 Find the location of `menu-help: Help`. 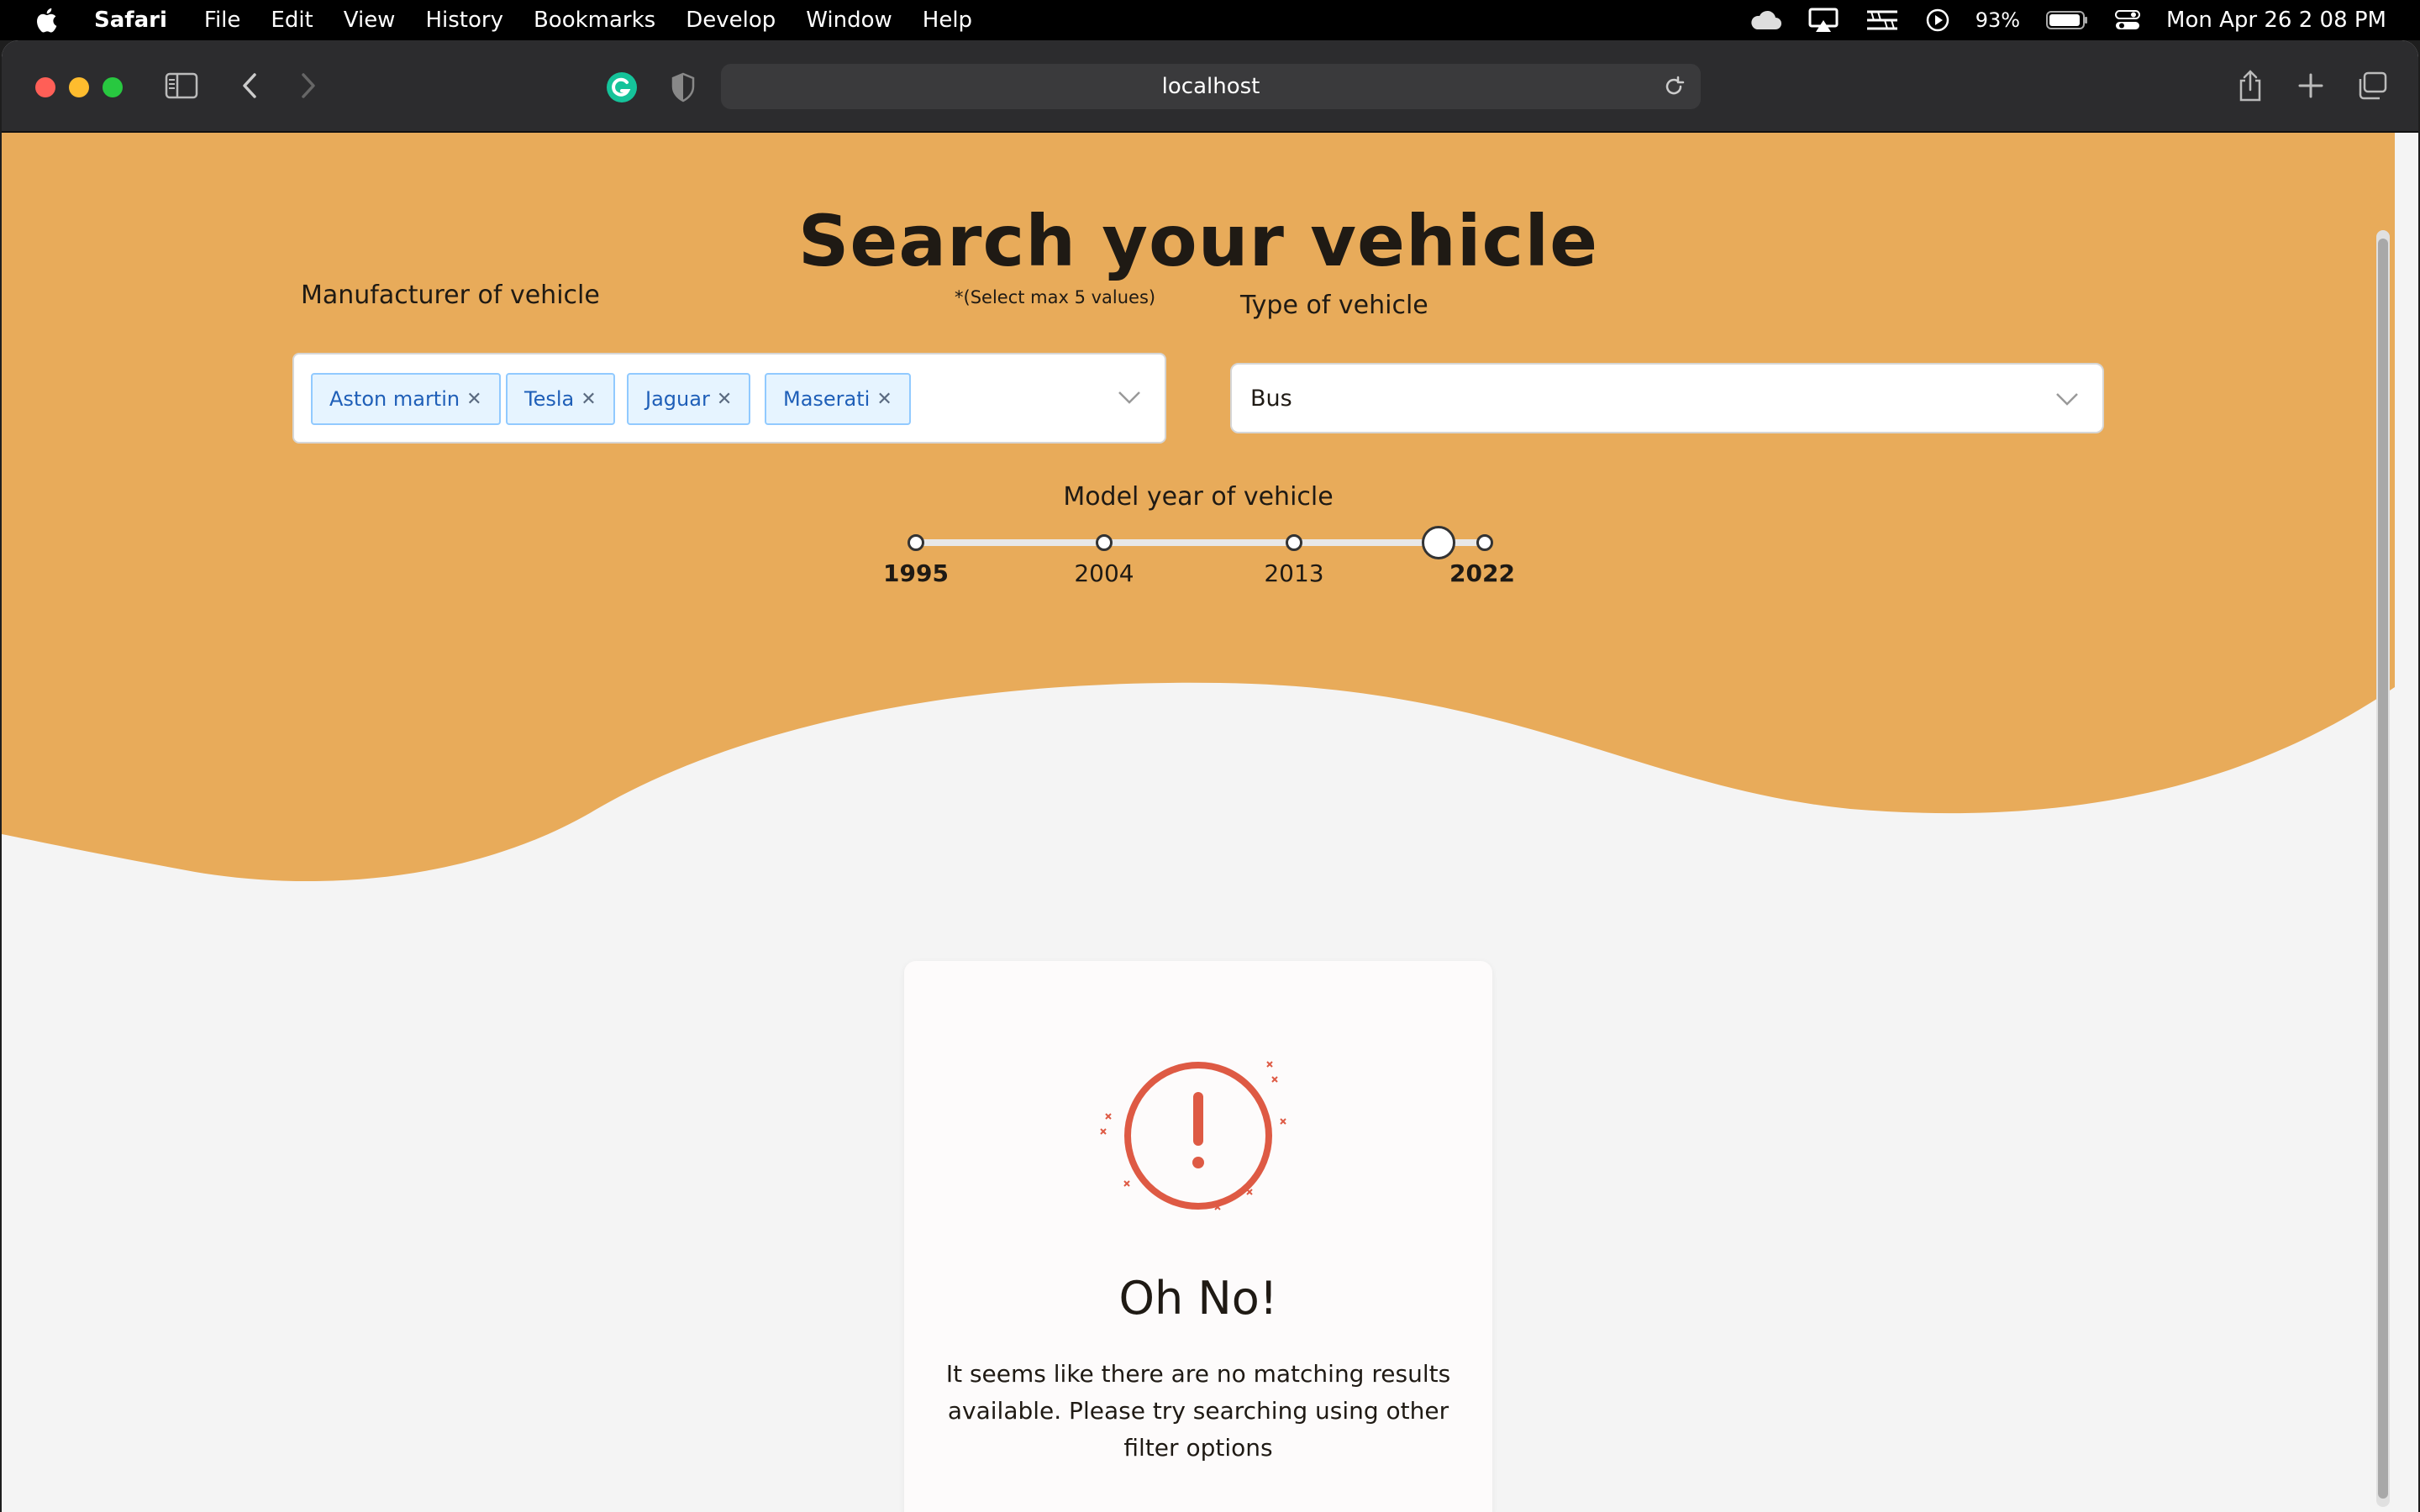

menu-help: Help is located at coordinates (947, 20).